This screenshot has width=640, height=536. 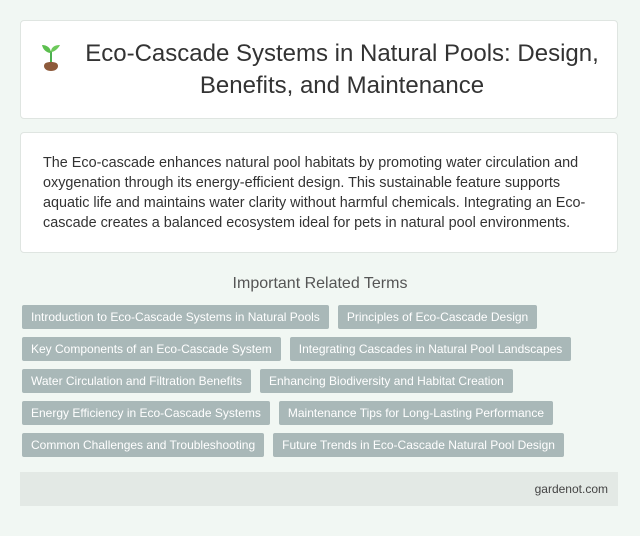 I want to click on site-name: gardenot.com, so click(x=571, y=489).